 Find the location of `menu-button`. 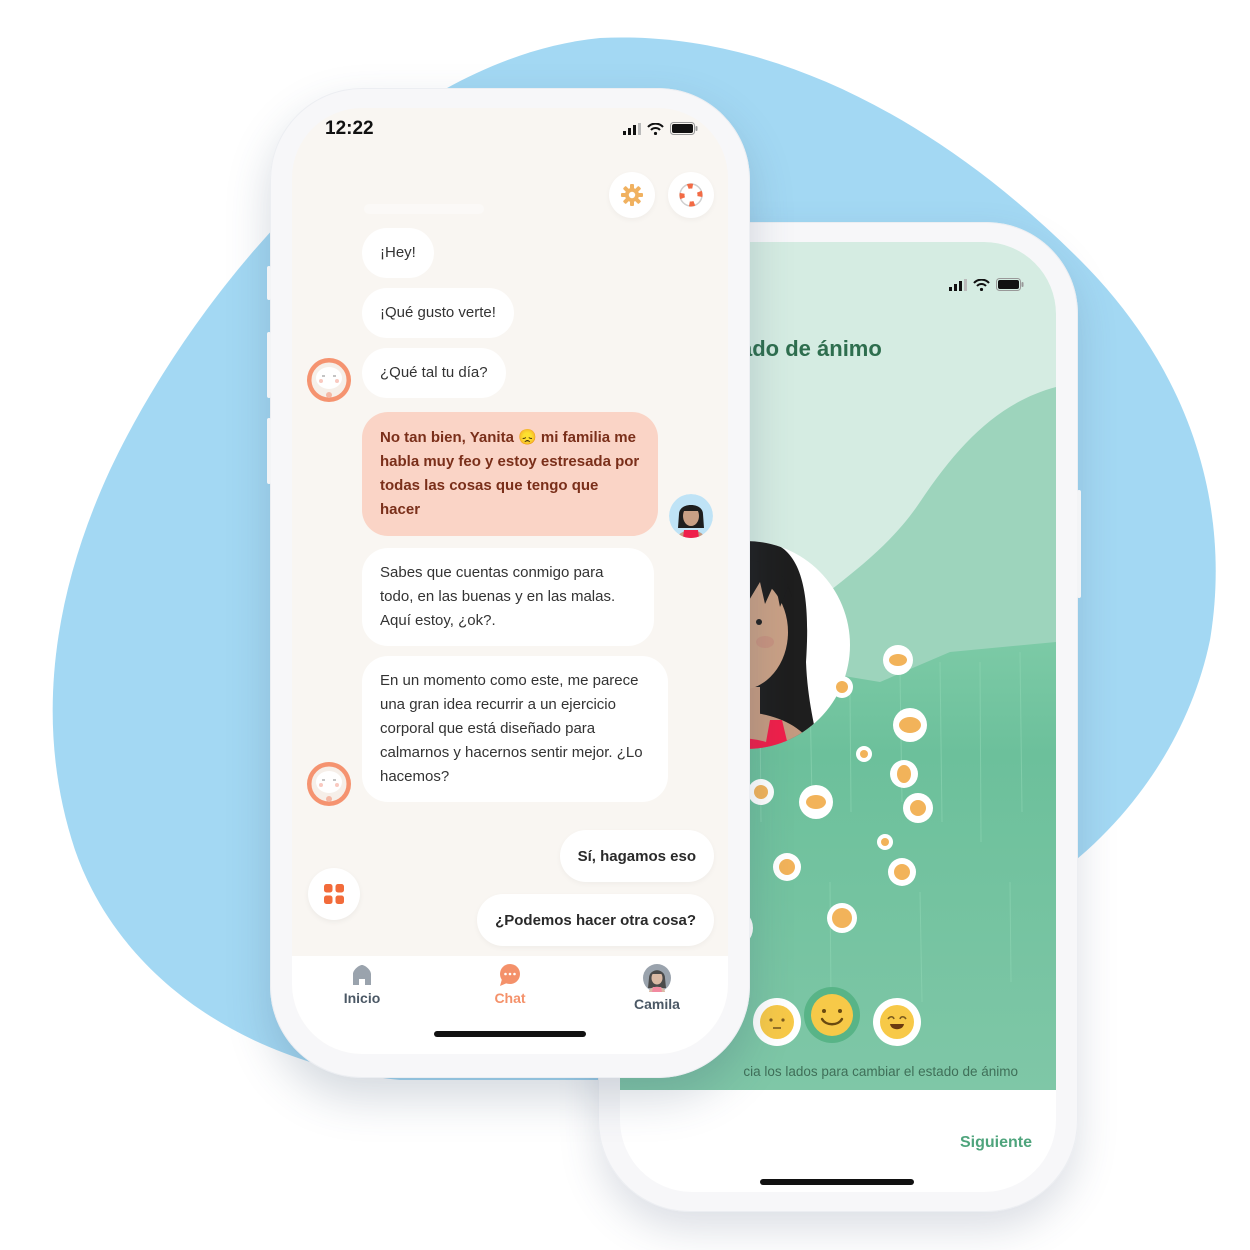

menu-button is located at coordinates (334, 894).